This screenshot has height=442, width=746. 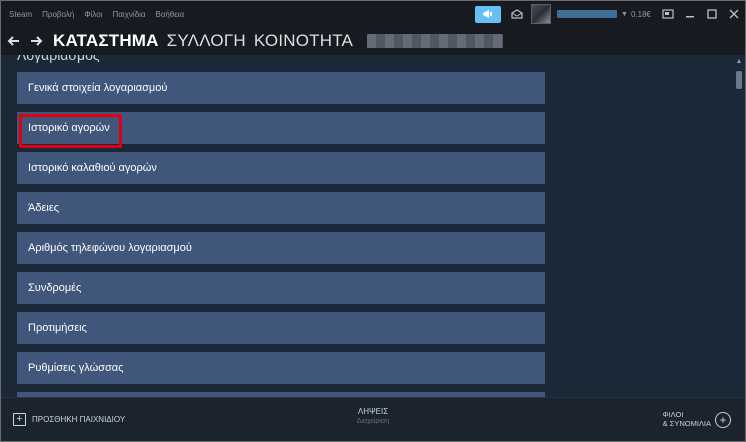 What do you see at coordinates (281, 130) in the screenshot?
I see `purchase-history-link: Ιστορικό αγορών` at bounding box center [281, 130].